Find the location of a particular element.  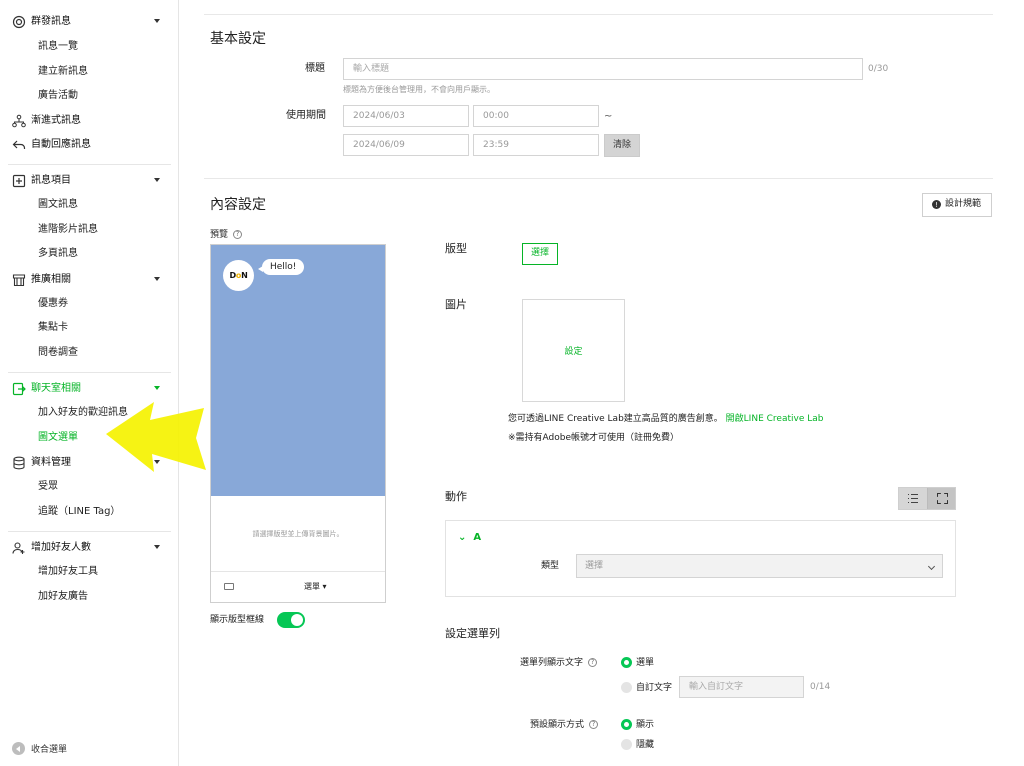

preview-label: 預覽? is located at coordinates (226, 235).